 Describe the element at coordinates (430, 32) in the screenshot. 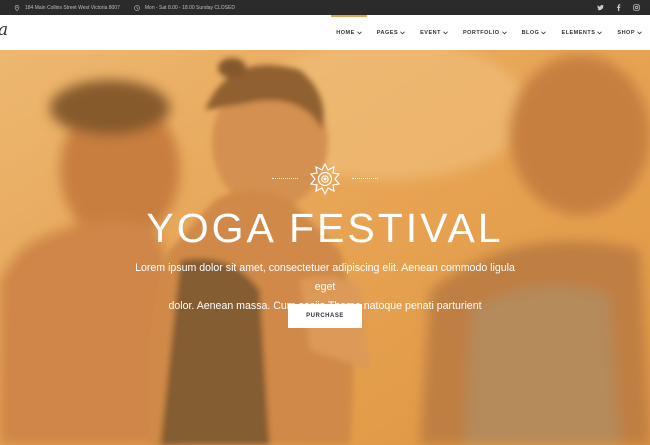

I see `nav-item-label: EVENT` at that location.